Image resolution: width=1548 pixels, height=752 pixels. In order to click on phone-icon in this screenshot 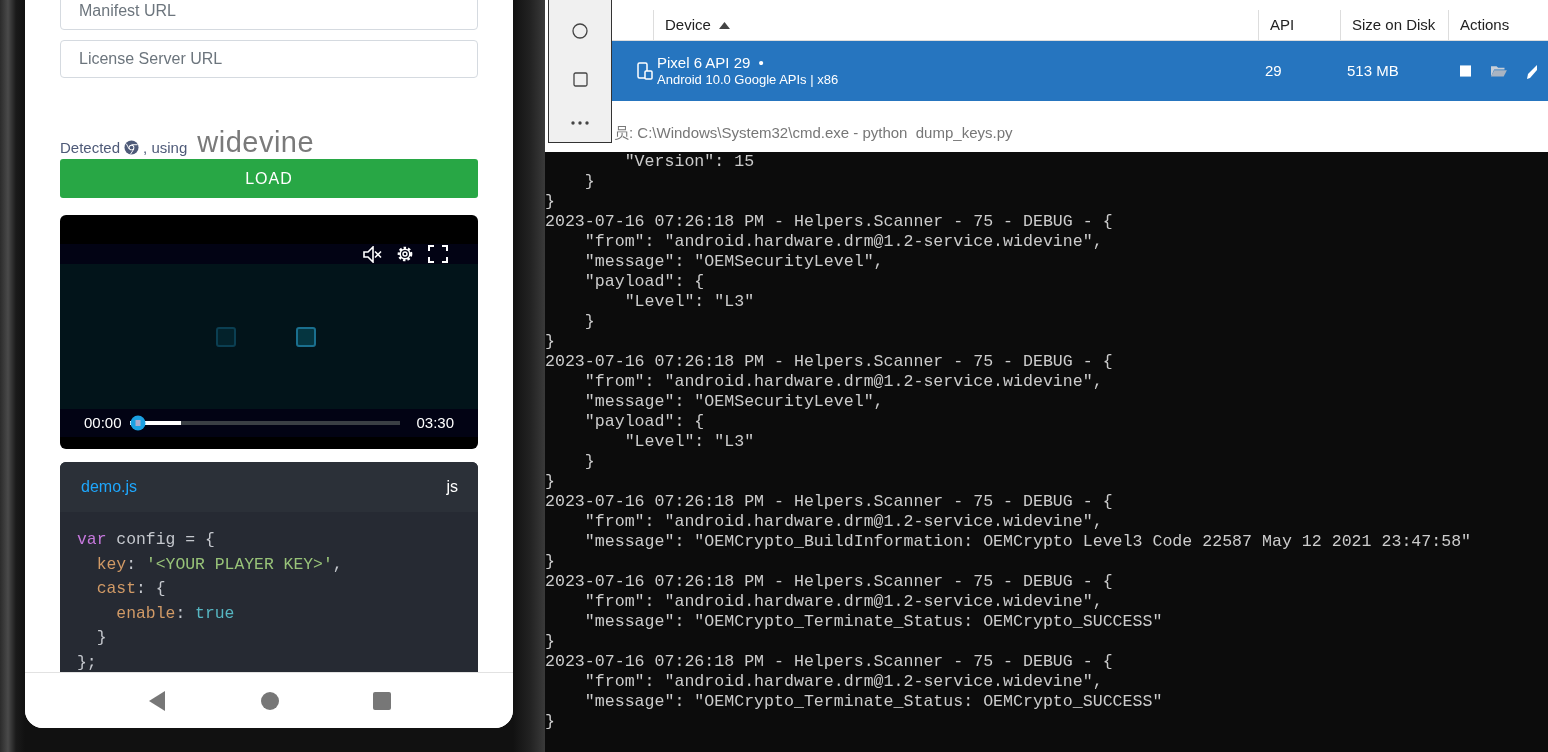, I will do `click(645, 71)`.